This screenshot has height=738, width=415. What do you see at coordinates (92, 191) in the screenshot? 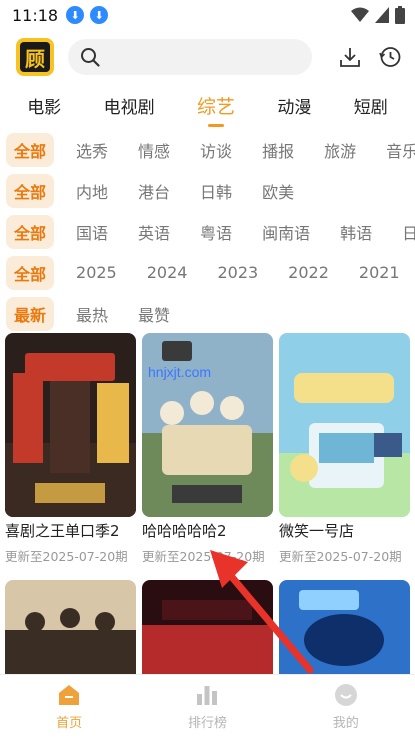
I see `filter-chip: 内地` at bounding box center [92, 191].